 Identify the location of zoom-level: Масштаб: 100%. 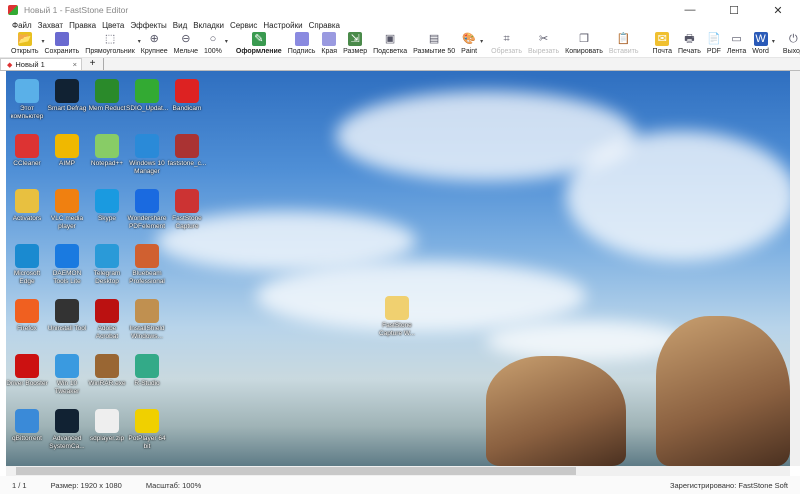
(173, 485).